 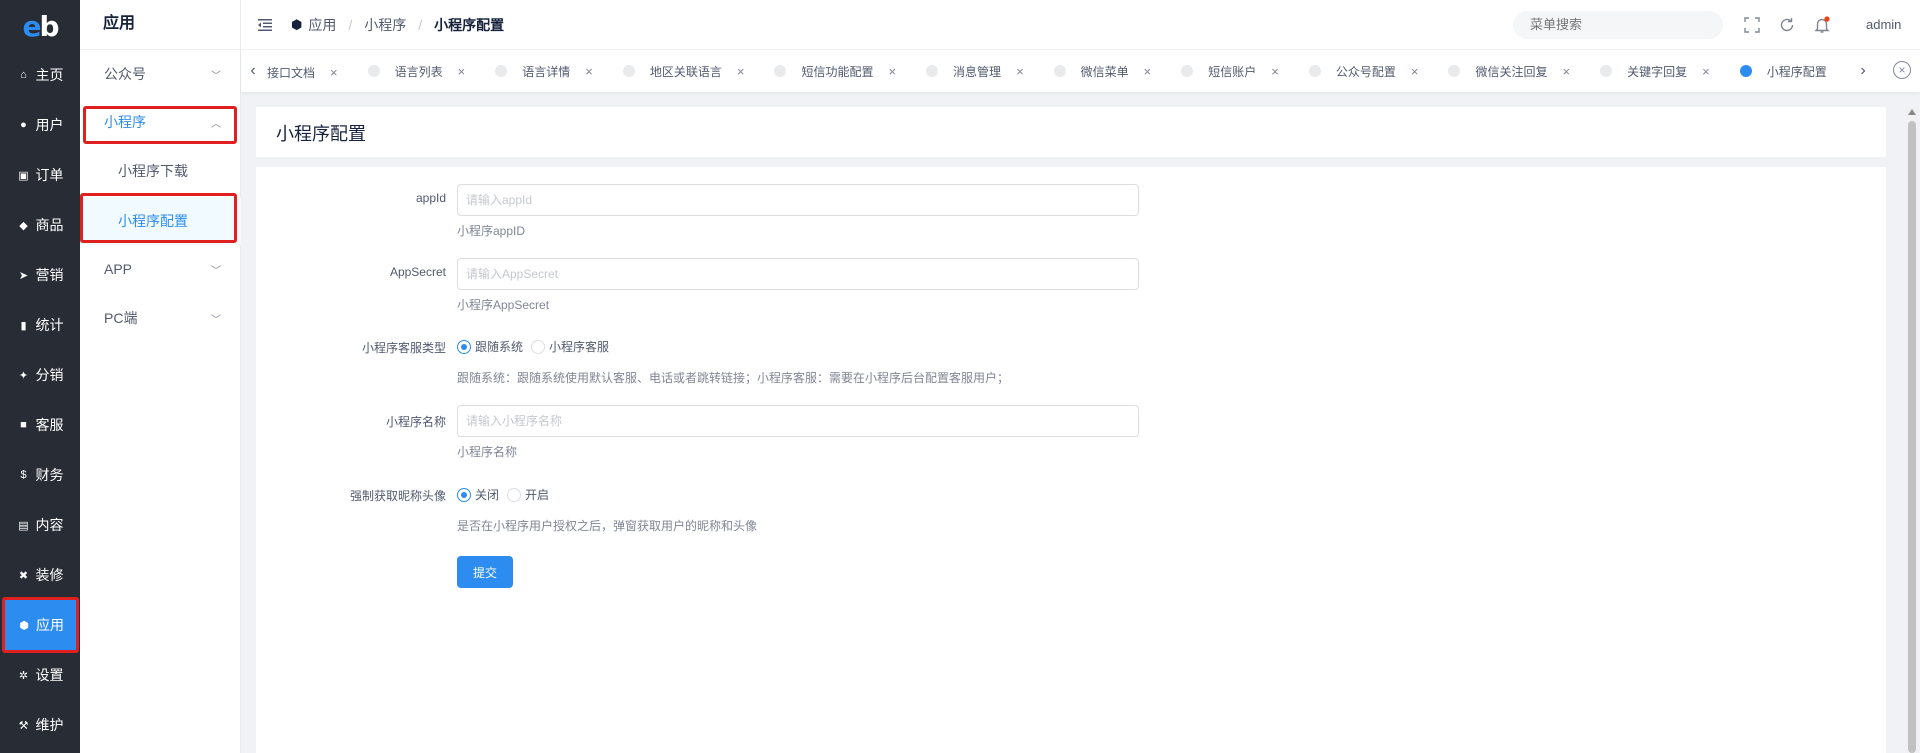 I want to click on tab-item: 微信关注回复 ×, so click(x=1524, y=71).